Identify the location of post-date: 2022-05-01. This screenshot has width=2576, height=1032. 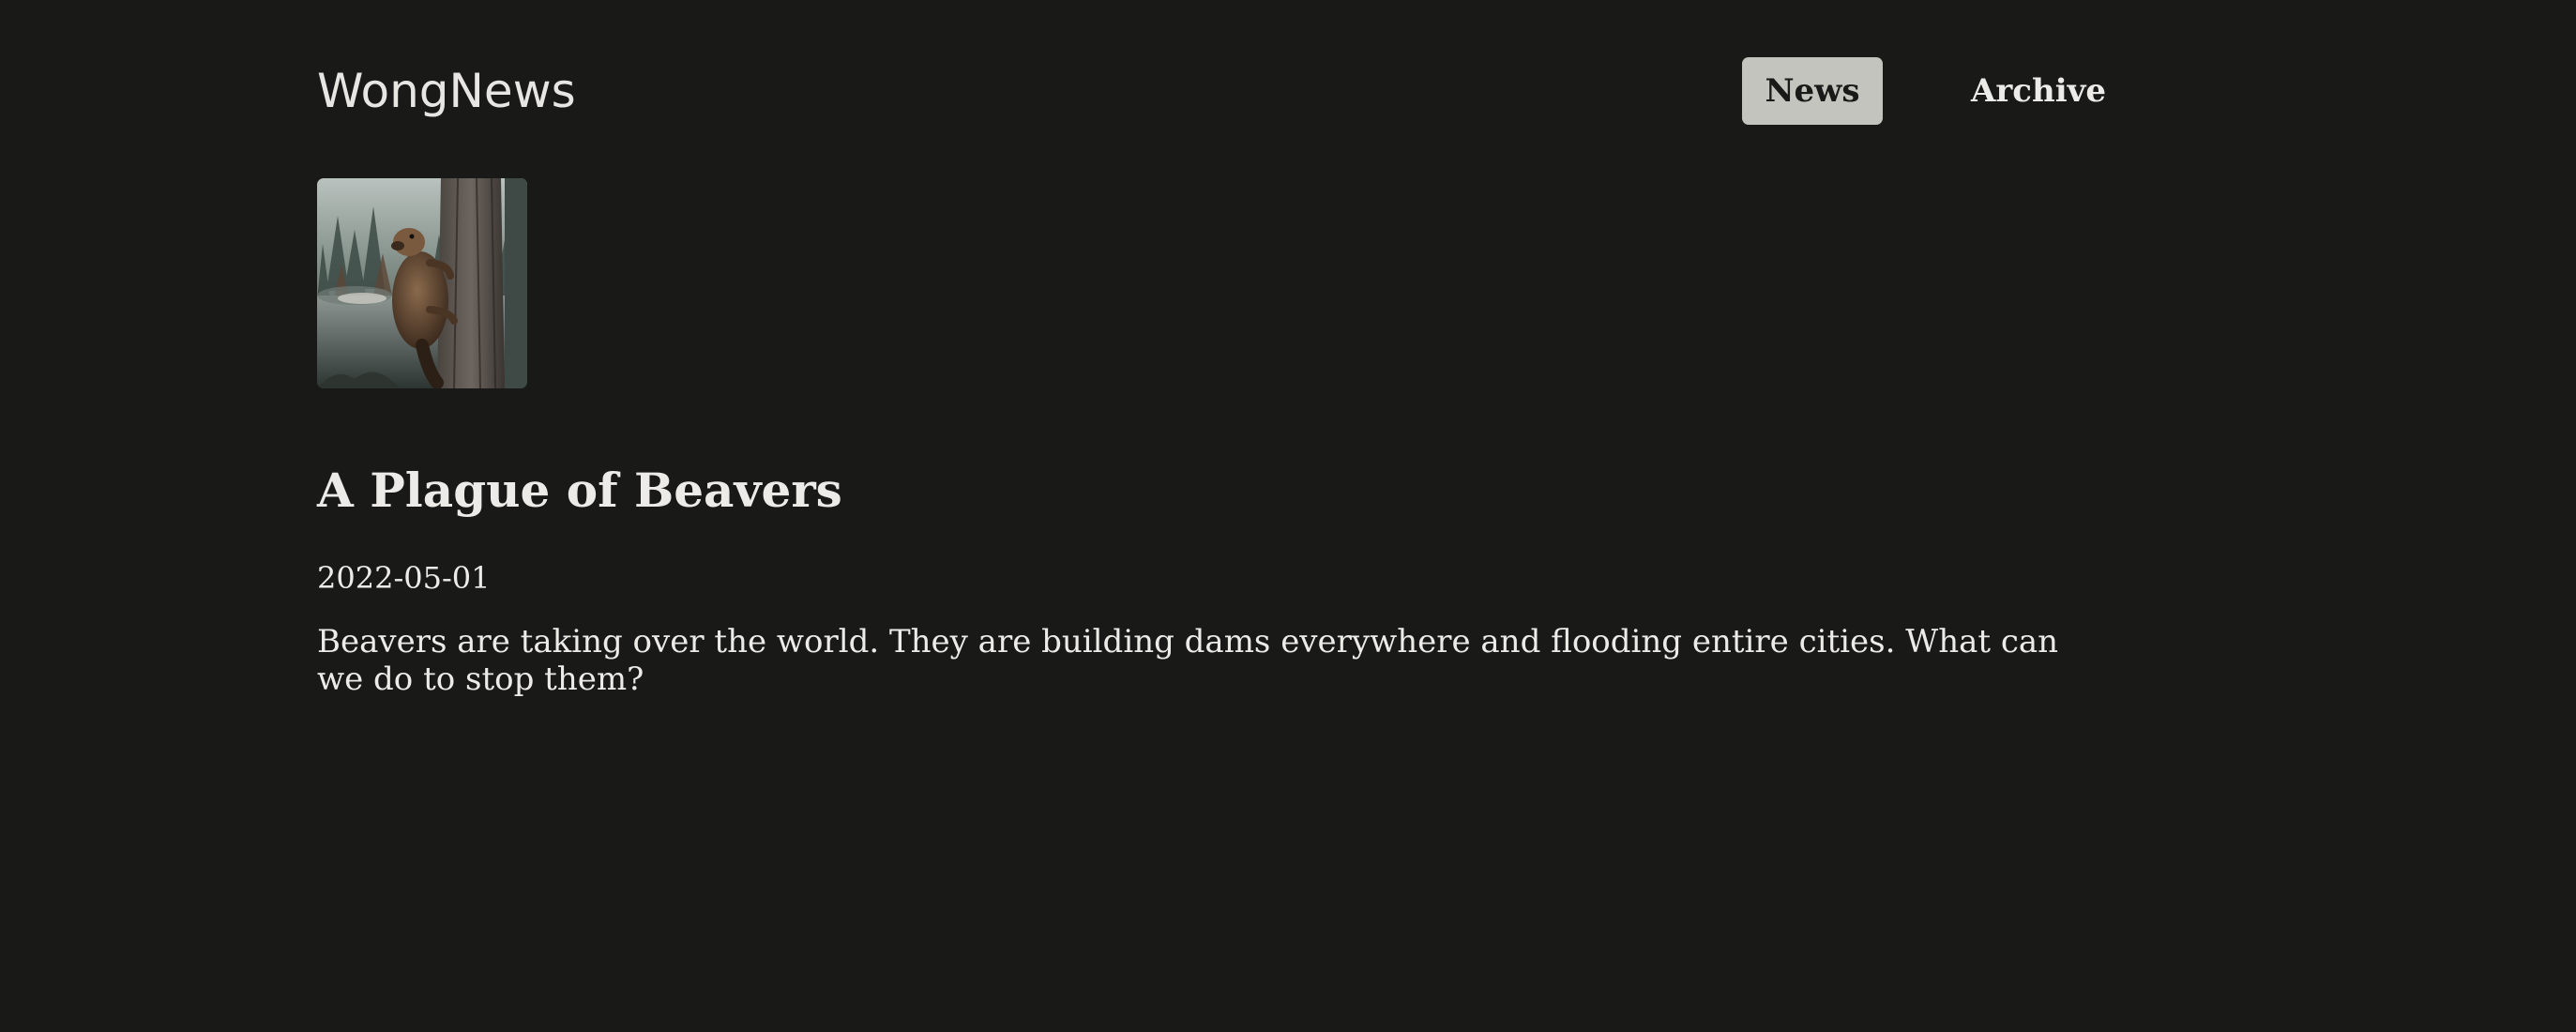
(404, 578).